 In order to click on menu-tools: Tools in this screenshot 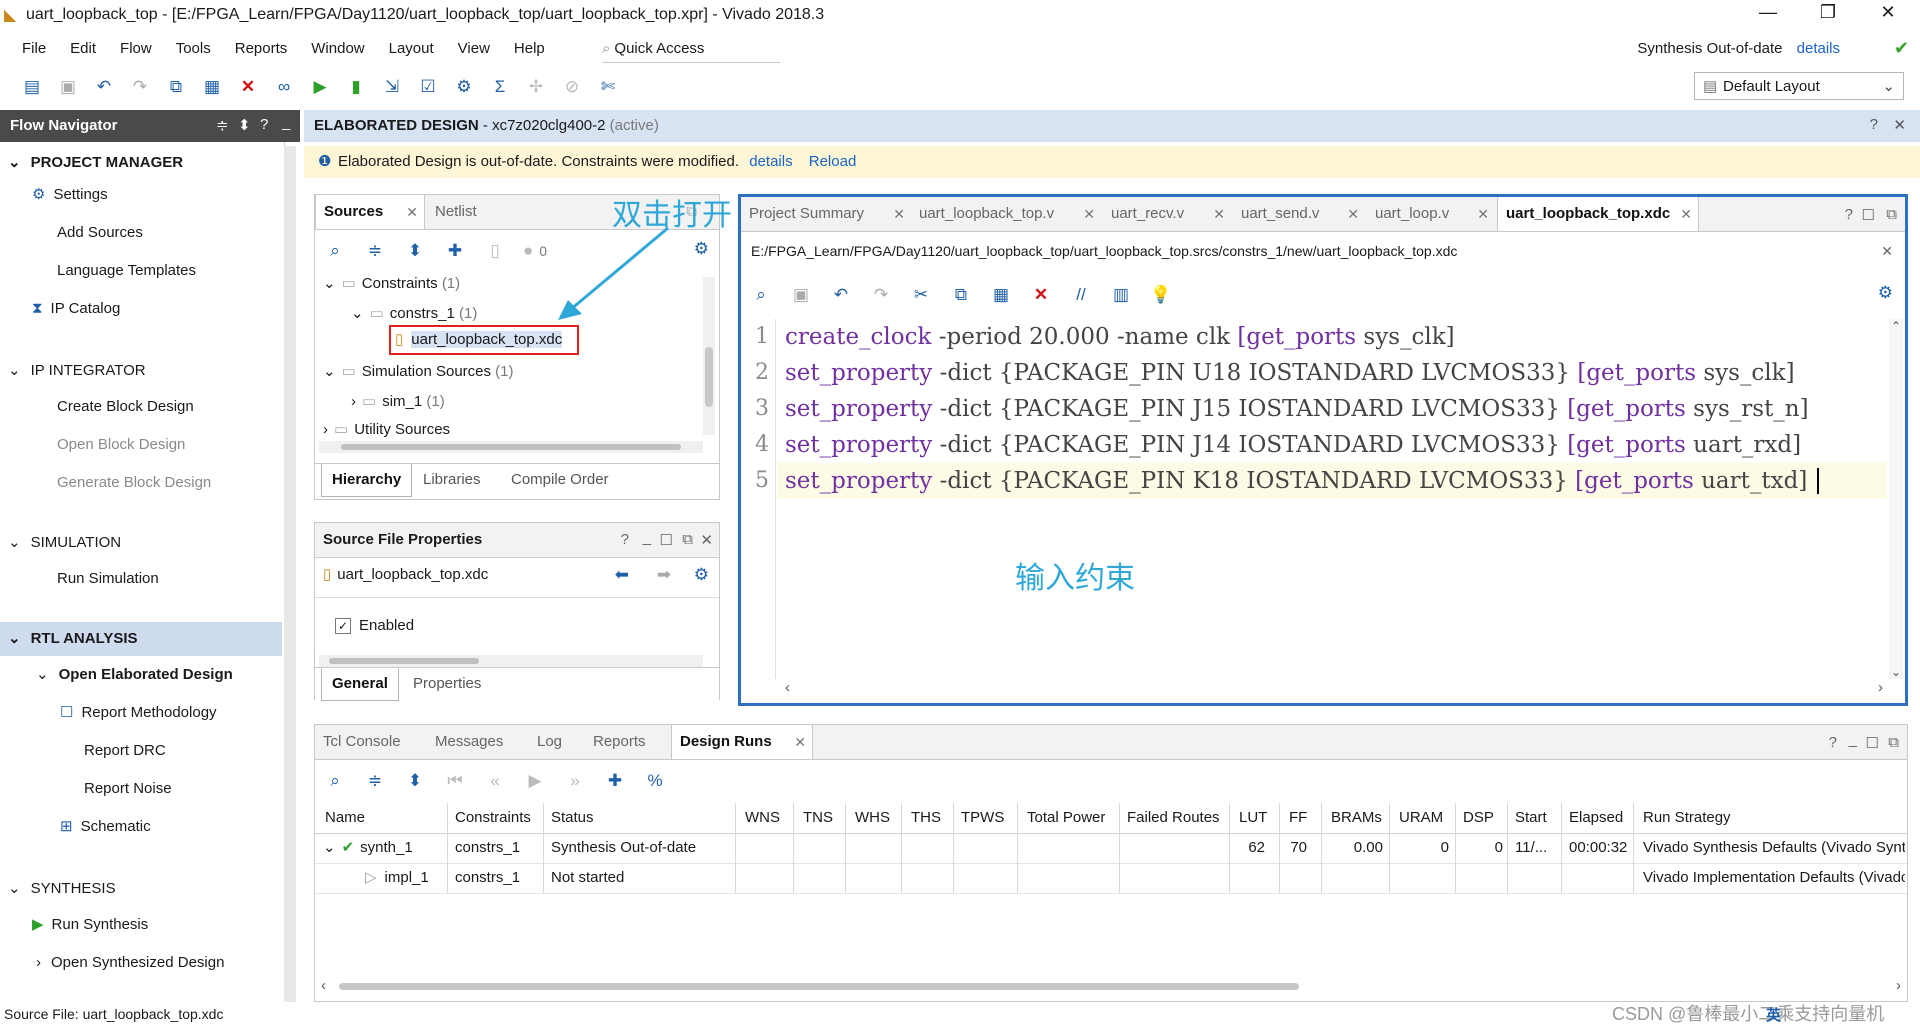, I will do `click(193, 49)`.